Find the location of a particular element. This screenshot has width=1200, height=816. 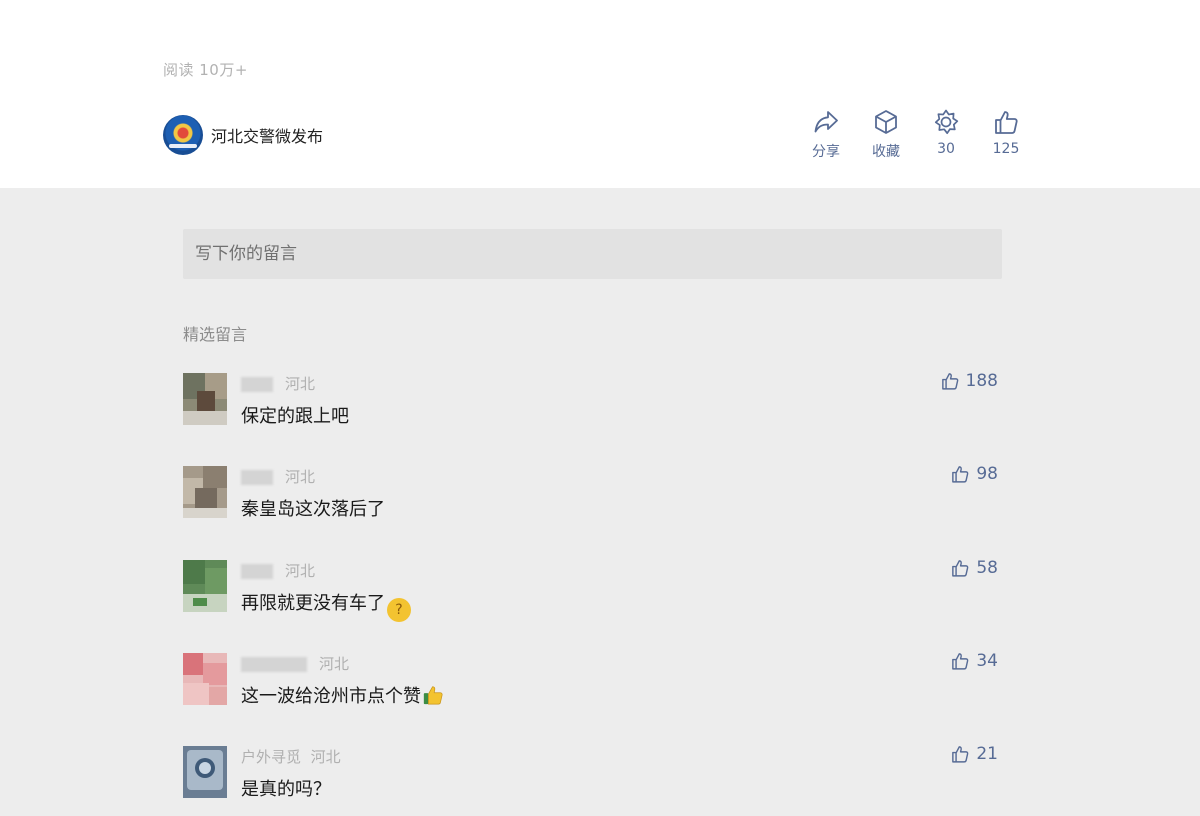

comment-text-content: 这一波给沧州市点个赞 is located at coordinates (331, 696).